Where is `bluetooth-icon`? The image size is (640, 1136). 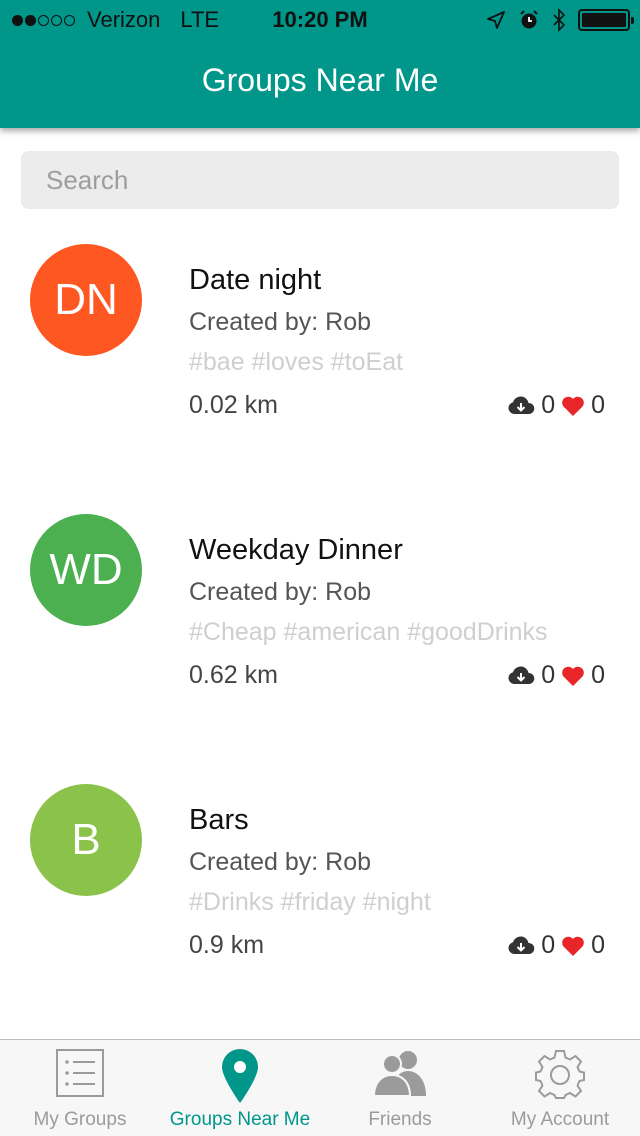 bluetooth-icon is located at coordinates (559, 20).